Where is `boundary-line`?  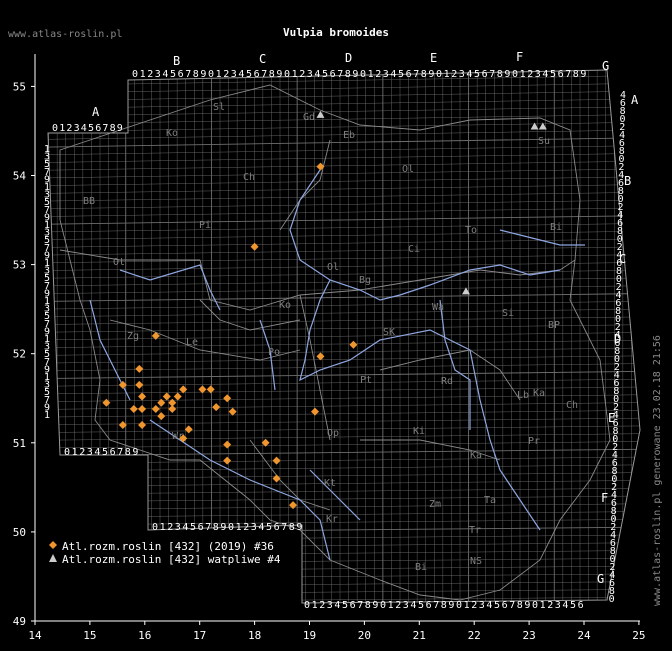
boundary-line is located at coordinates (305, 185).